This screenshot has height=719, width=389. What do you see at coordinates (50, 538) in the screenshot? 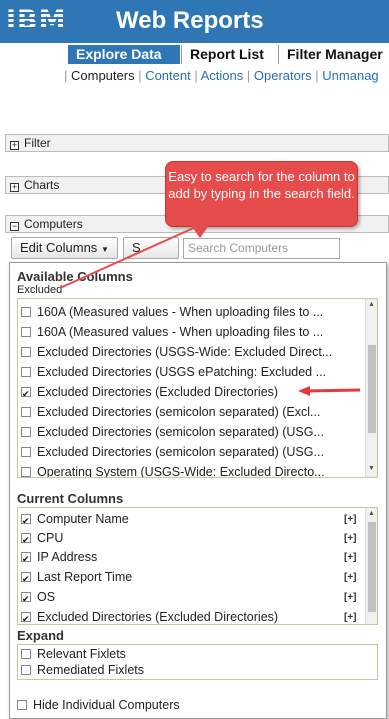
I see `list-item-label: CPU` at bounding box center [50, 538].